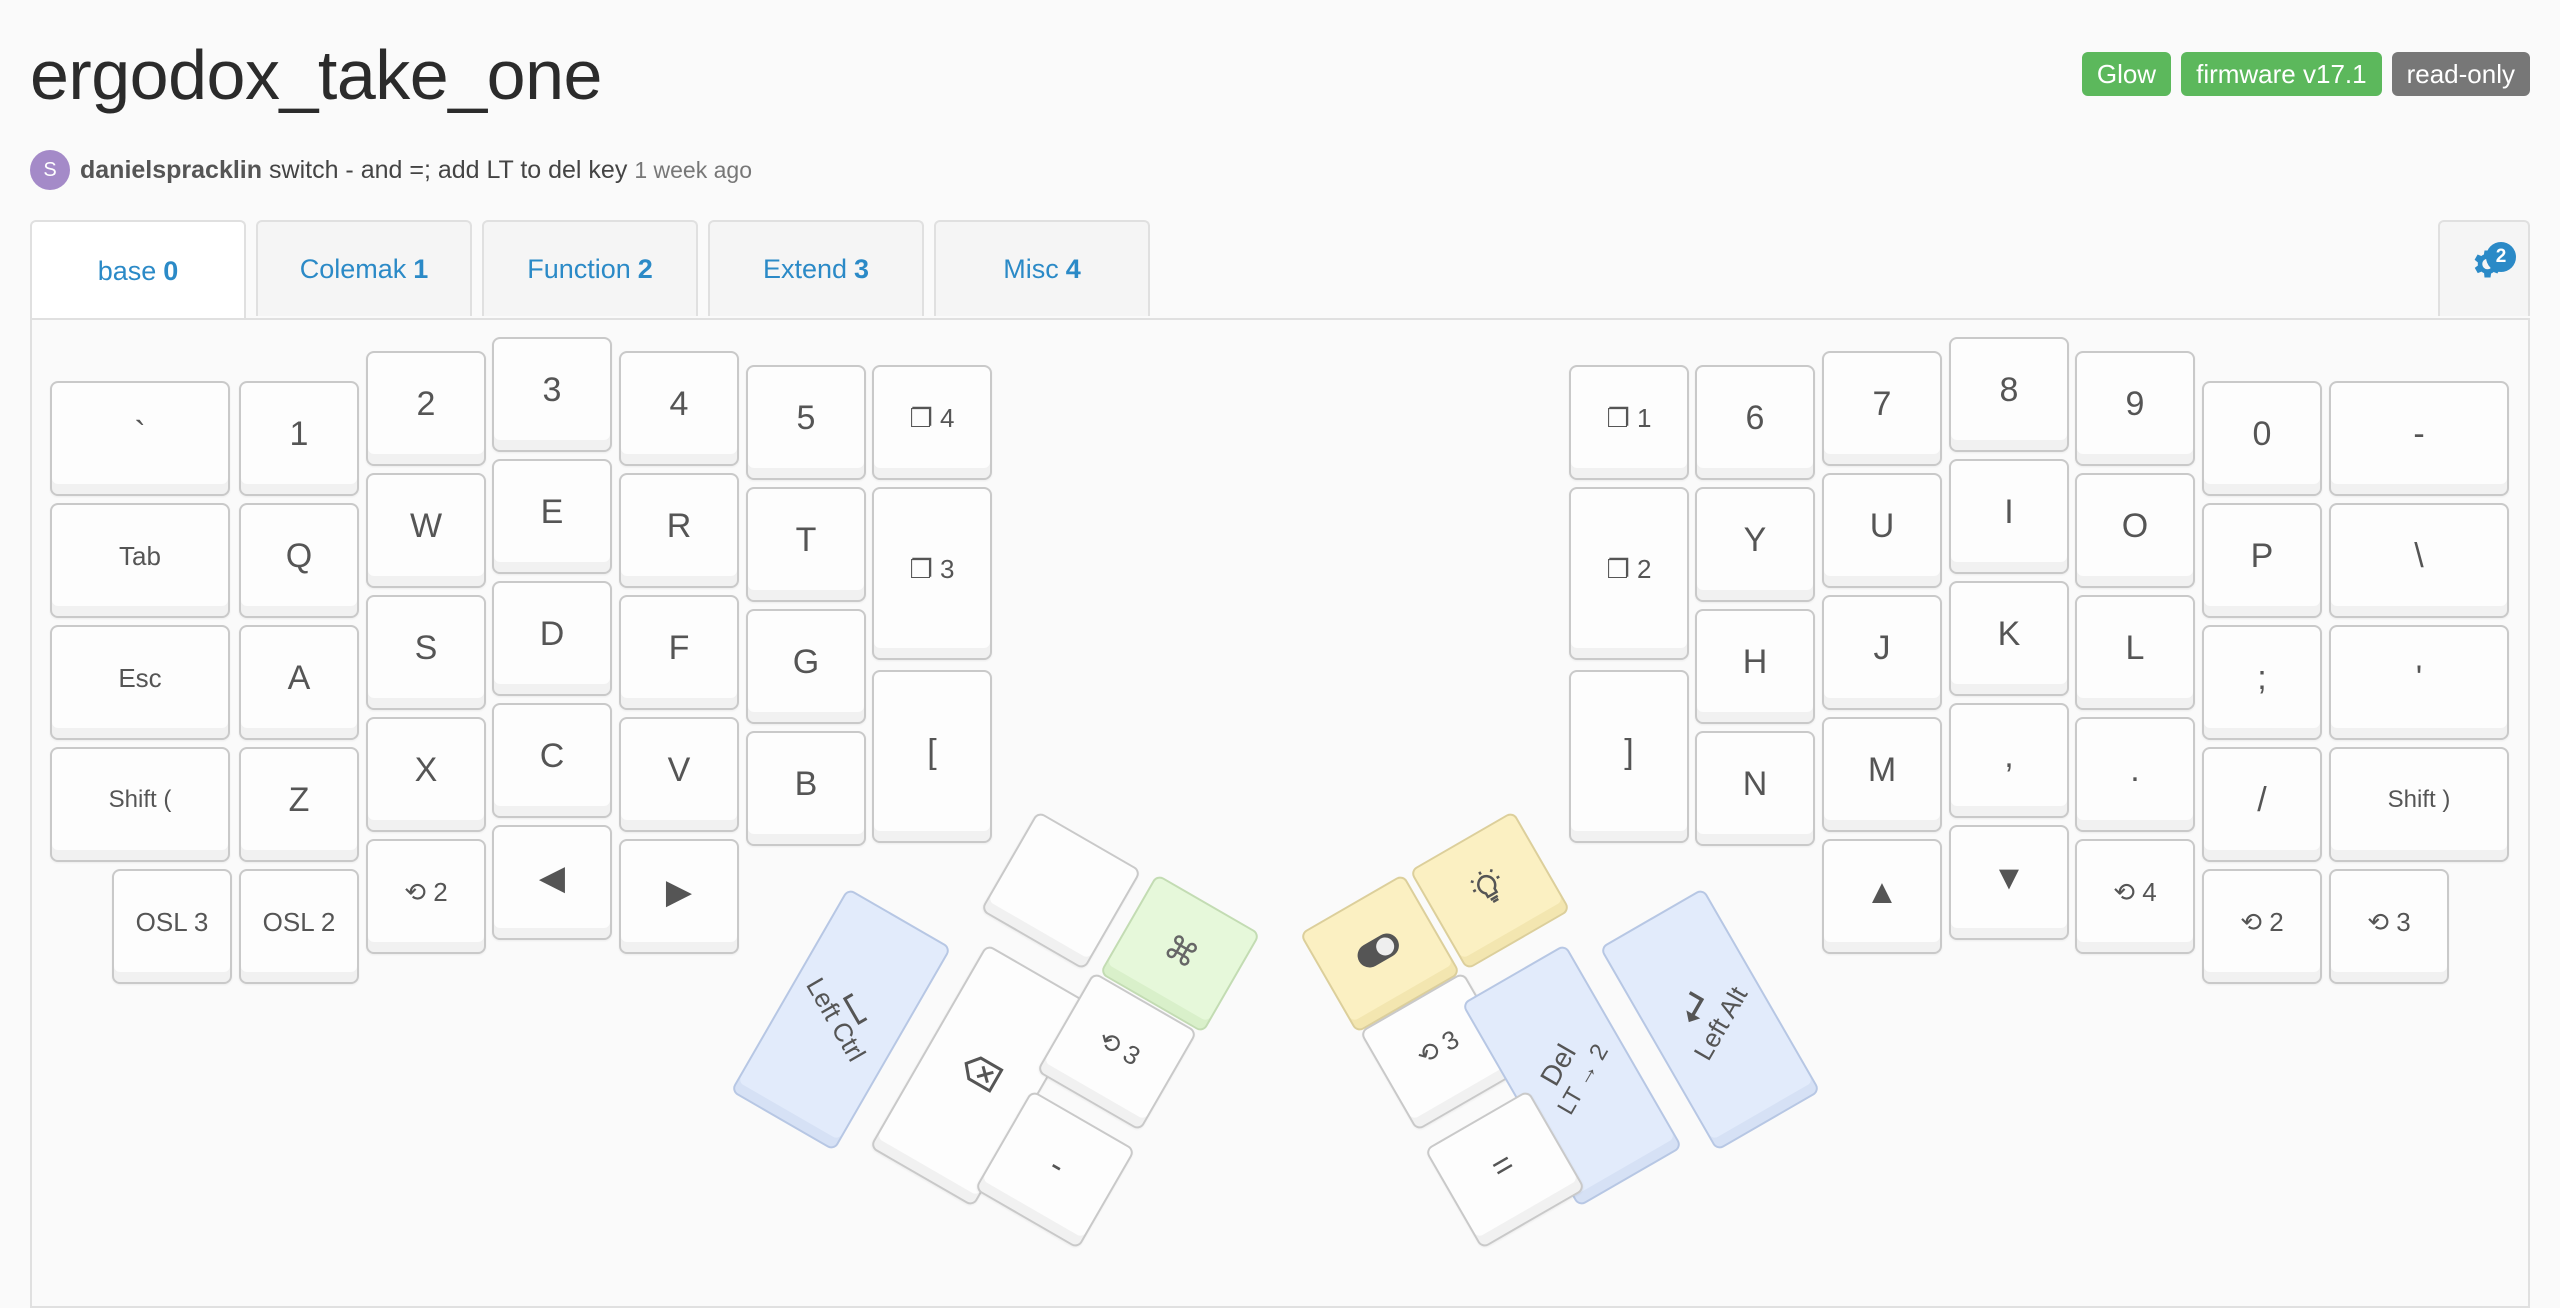 This screenshot has height=1308, width=2560. I want to click on tab-extend: Extend 3, so click(816, 268).